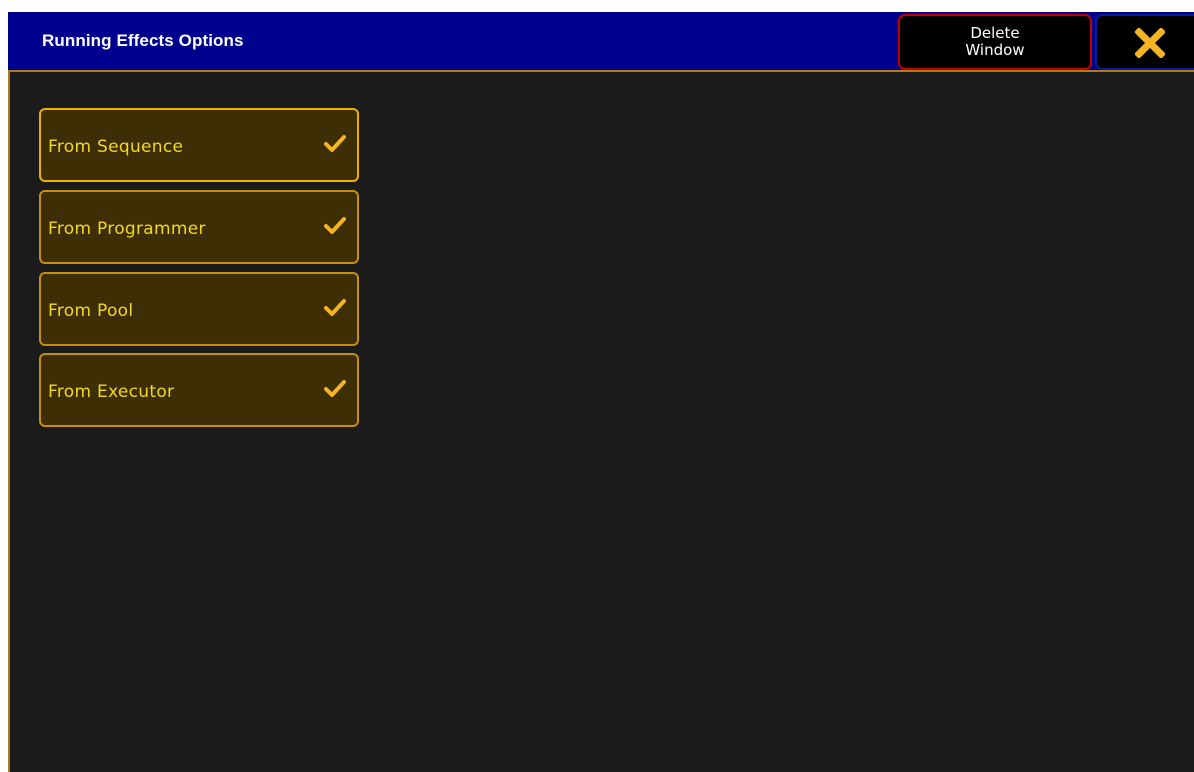 The height and width of the screenshot is (772, 1194). I want to click on option-from-pool: From Pool, so click(199, 309).